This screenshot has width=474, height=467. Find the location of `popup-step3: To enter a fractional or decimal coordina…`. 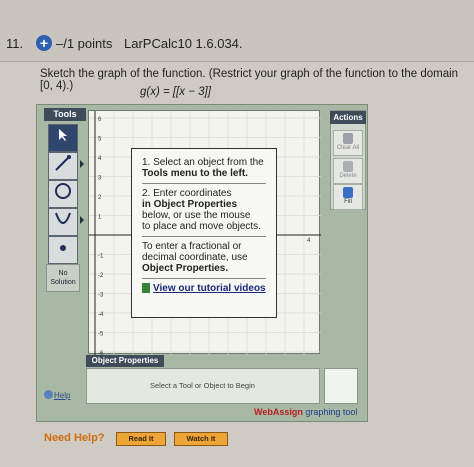

popup-step3: To enter a fractional or decimal coordina… is located at coordinates (195, 257).